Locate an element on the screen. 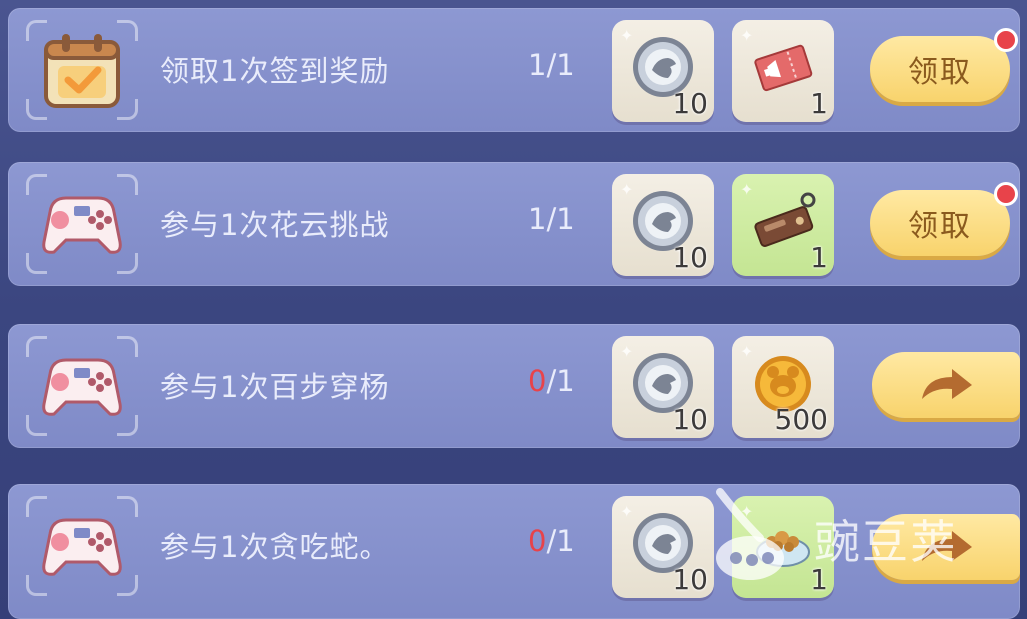 The image size is (1027, 619). food-bowl-icon is located at coordinates (783, 549).